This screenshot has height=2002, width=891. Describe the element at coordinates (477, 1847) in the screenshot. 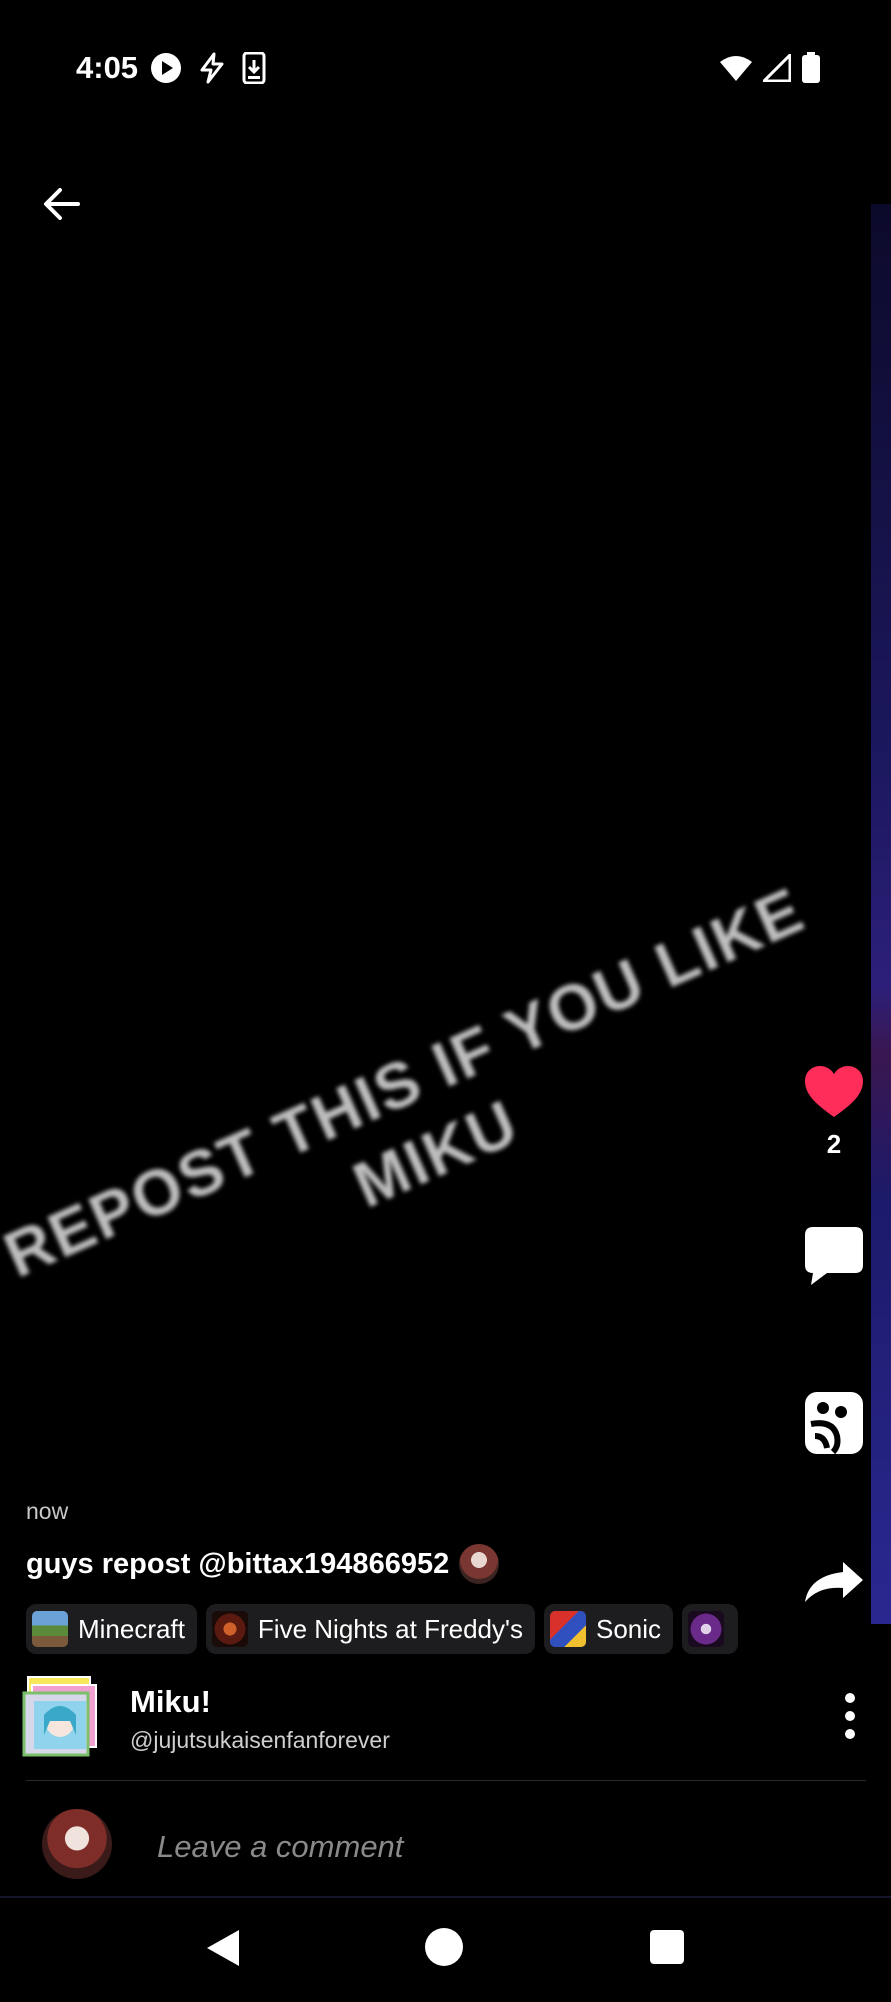

I see `comment-input` at that location.